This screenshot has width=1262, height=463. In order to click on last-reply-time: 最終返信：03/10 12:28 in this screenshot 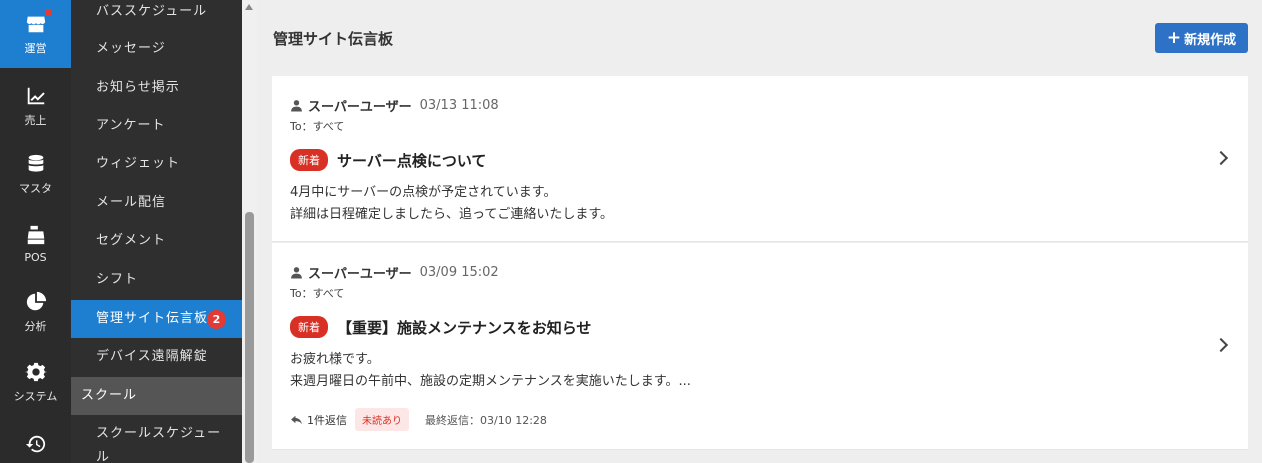, I will do `click(486, 420)`.